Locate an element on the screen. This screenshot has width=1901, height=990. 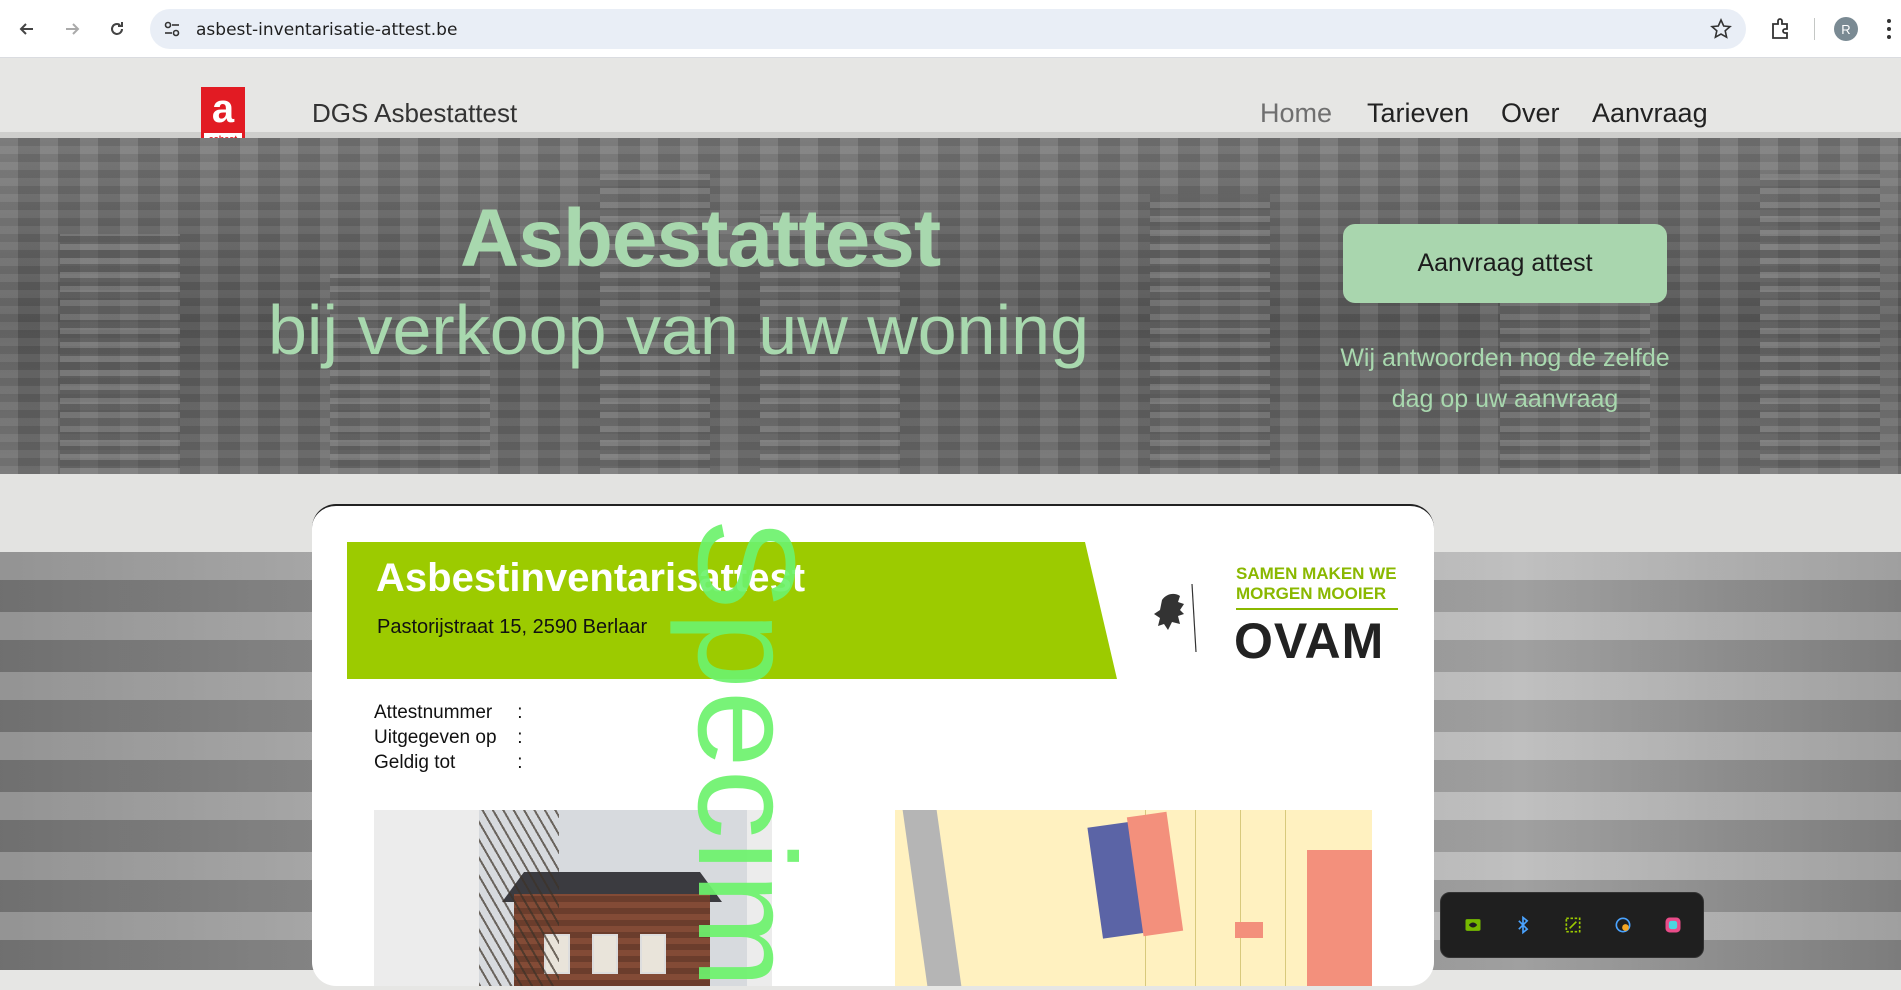
certificate-meta-row: Attestnummer : is located at coordinates (448, 713).